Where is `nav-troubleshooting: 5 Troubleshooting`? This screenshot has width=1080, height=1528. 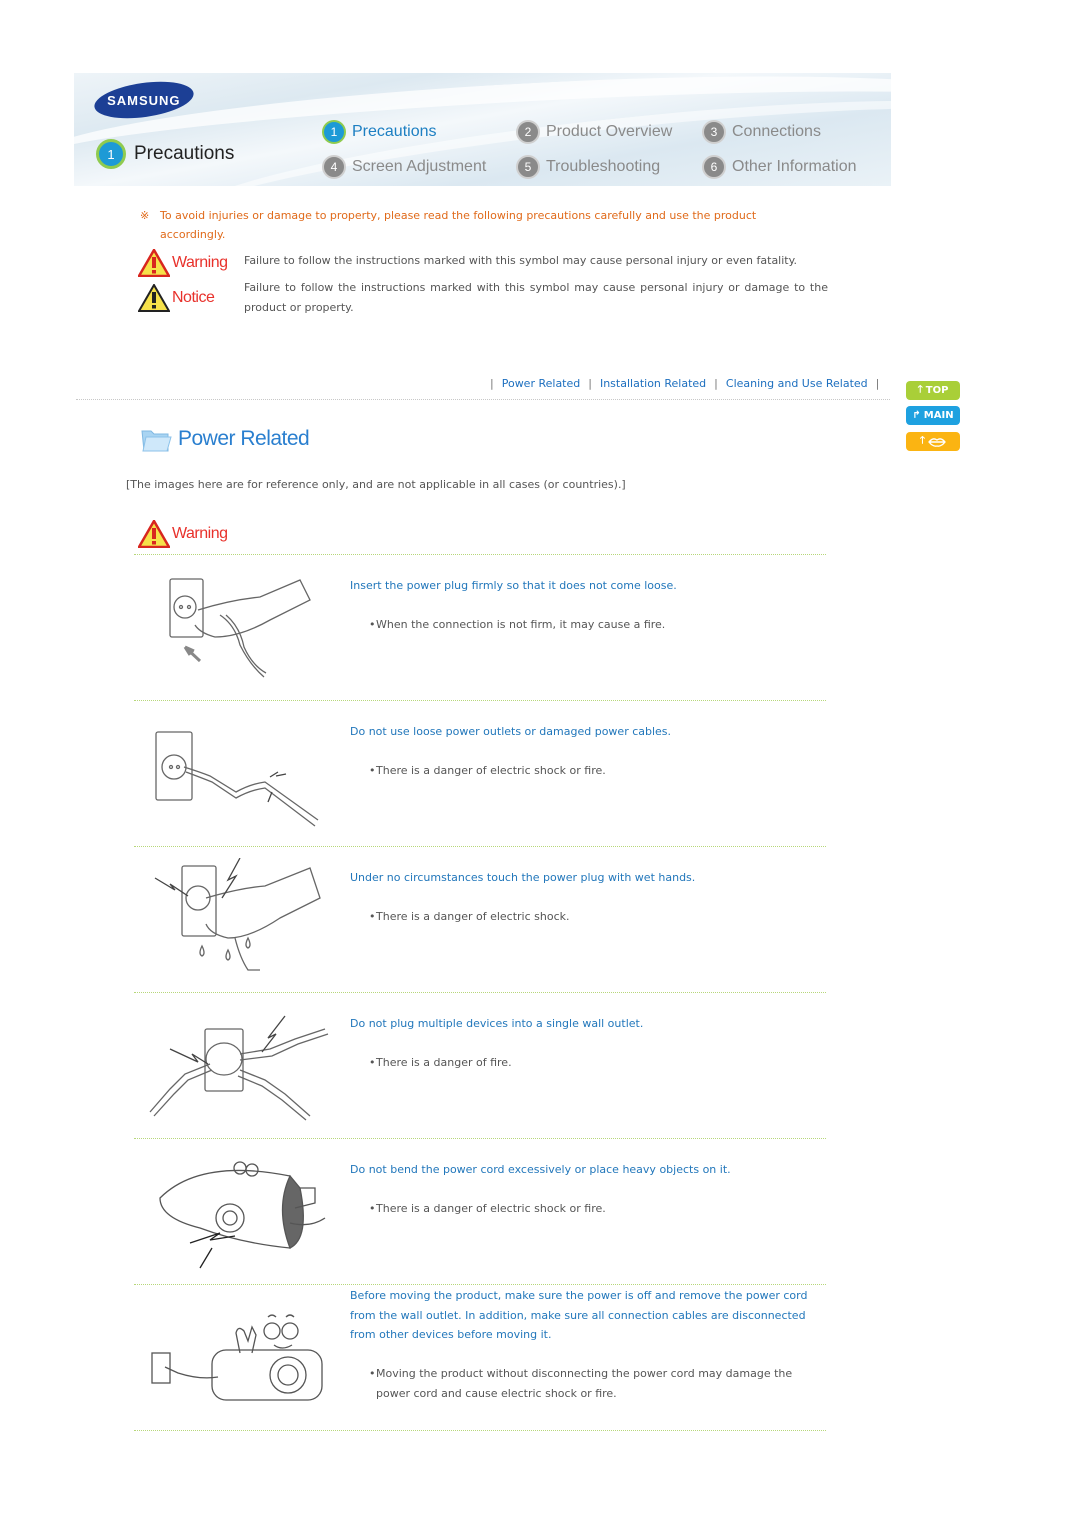
nav-troubleshooting: 5 Troubleshooting is located at coordinates (588, 167).